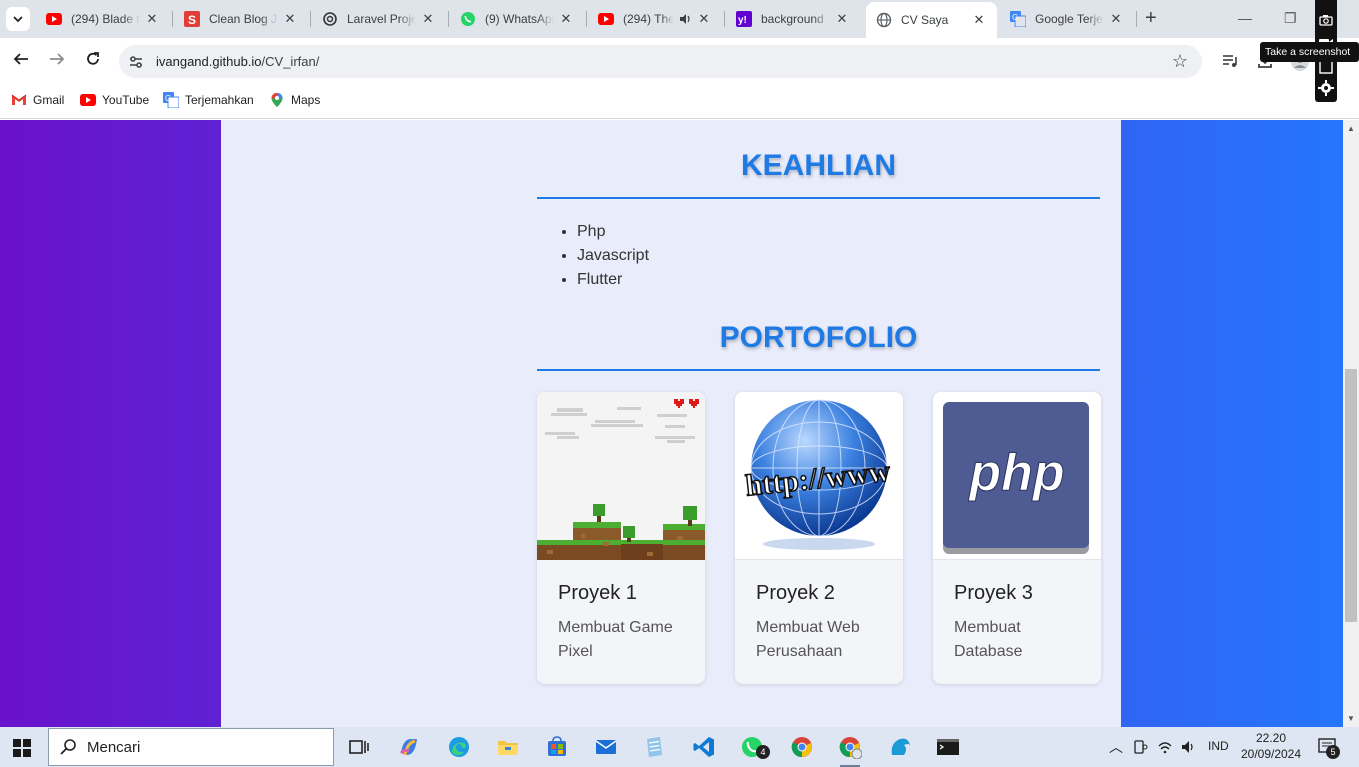 The image size is (1359, 767). I want to click on tab-4: (294) The ✕, so click(655, 19).